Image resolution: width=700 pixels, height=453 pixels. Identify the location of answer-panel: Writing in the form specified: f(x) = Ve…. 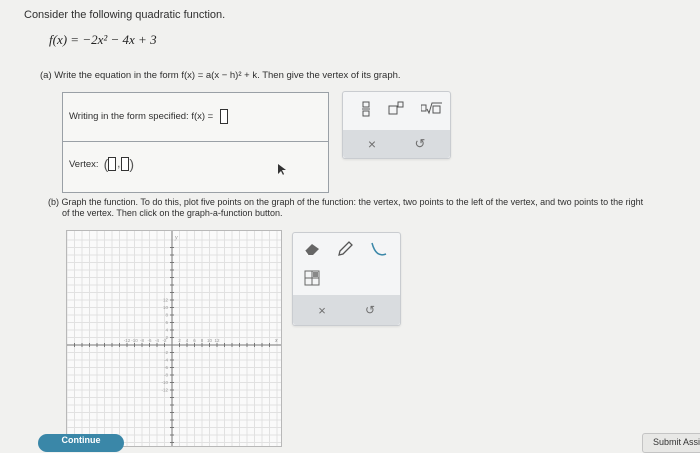
(195, 142).